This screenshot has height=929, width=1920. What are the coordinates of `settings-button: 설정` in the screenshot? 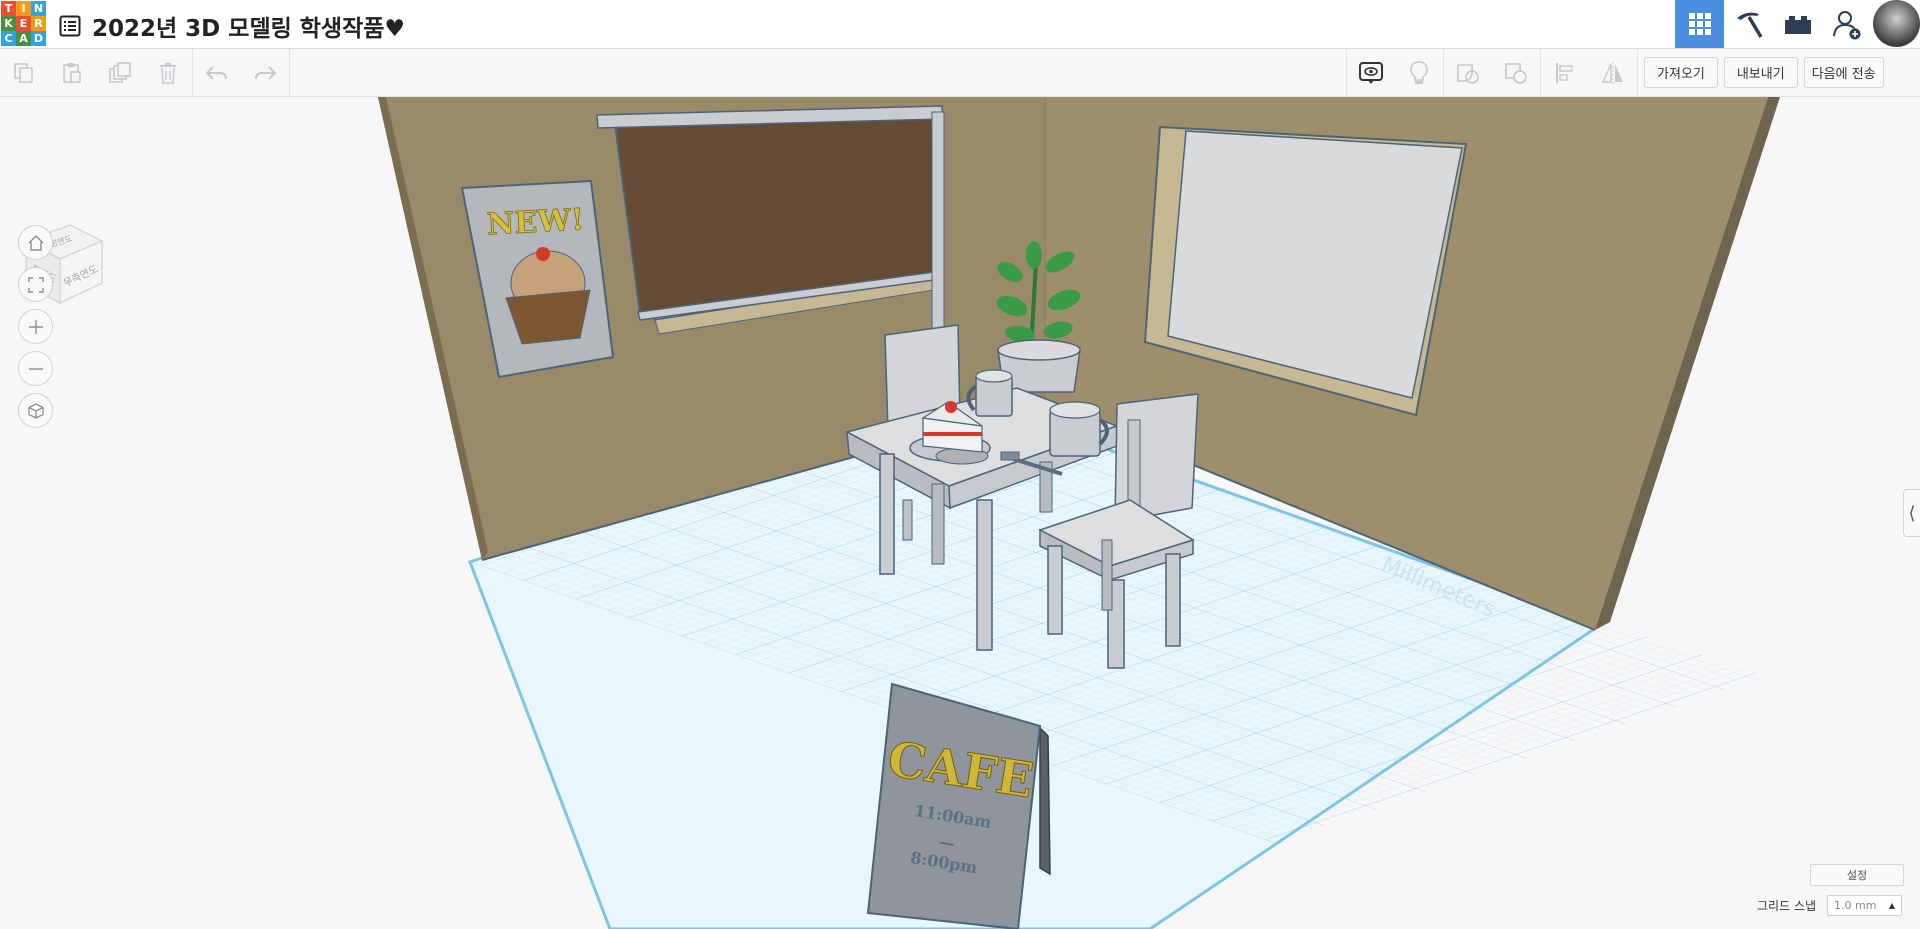 It's located at (1857, 875).